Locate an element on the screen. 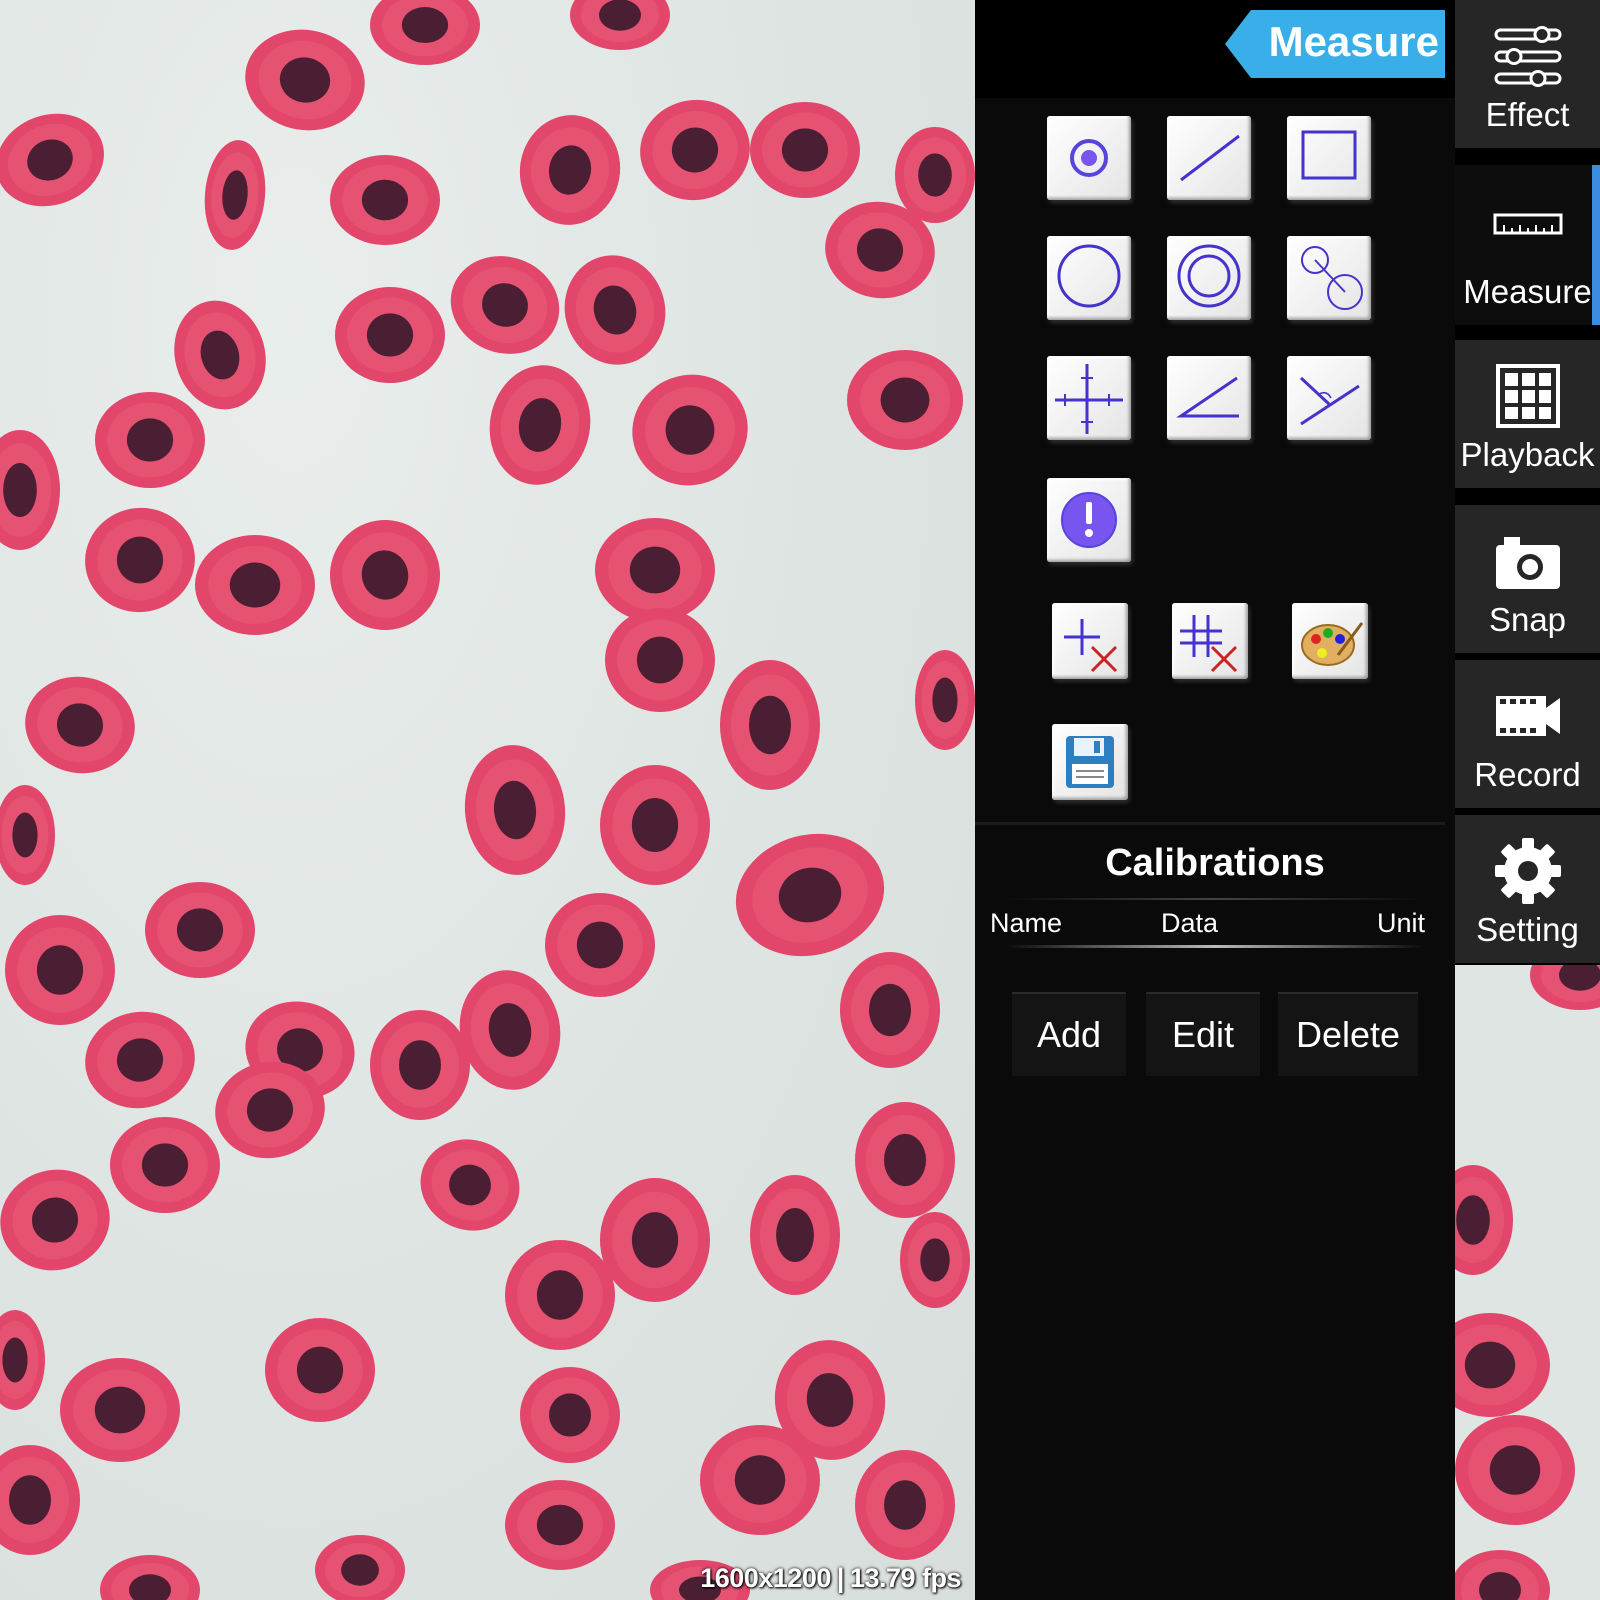 The height and width of the screenshot is (1600, 1600). nav-record: Record is located at coordinates (1527, 734).